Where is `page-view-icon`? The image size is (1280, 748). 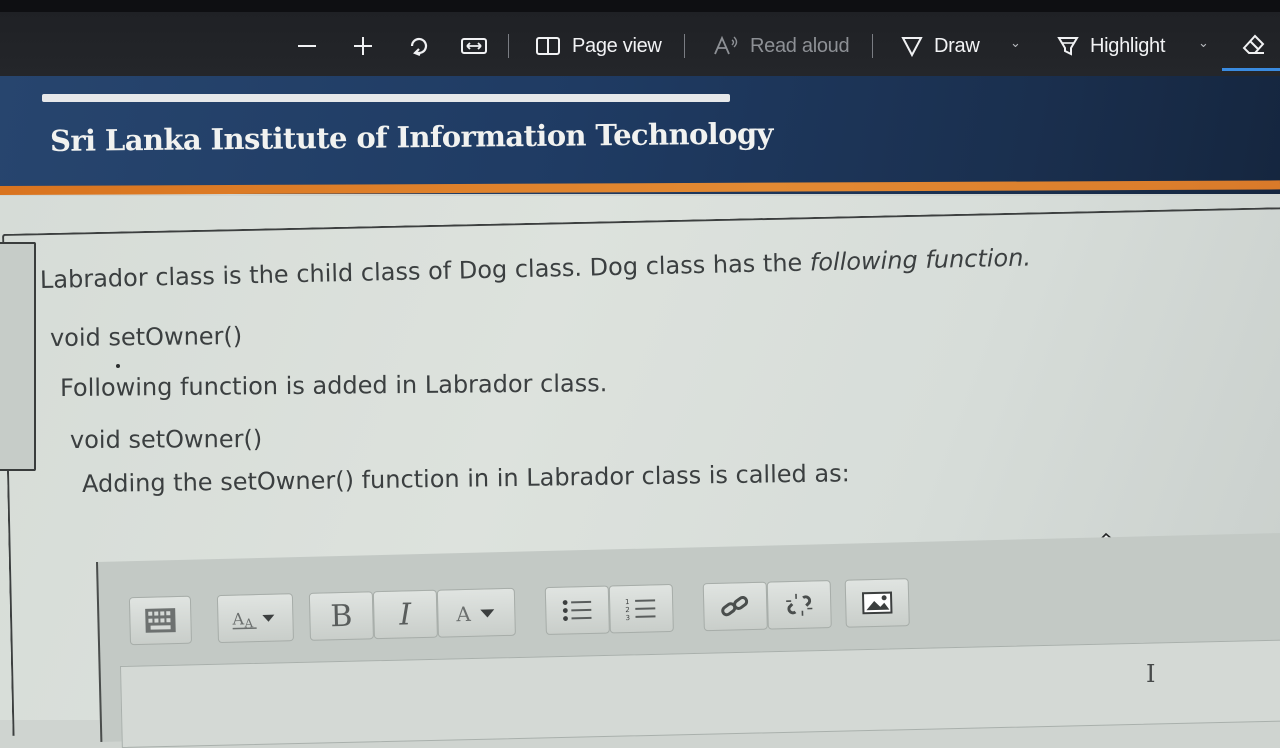 page-view-icon is located at coordinates (548, 46).